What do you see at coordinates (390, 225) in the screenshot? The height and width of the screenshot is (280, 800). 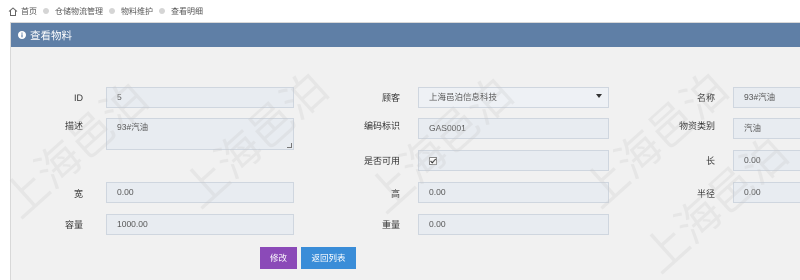 I see `weight-label: 重量` at bounding box center [390, 225].